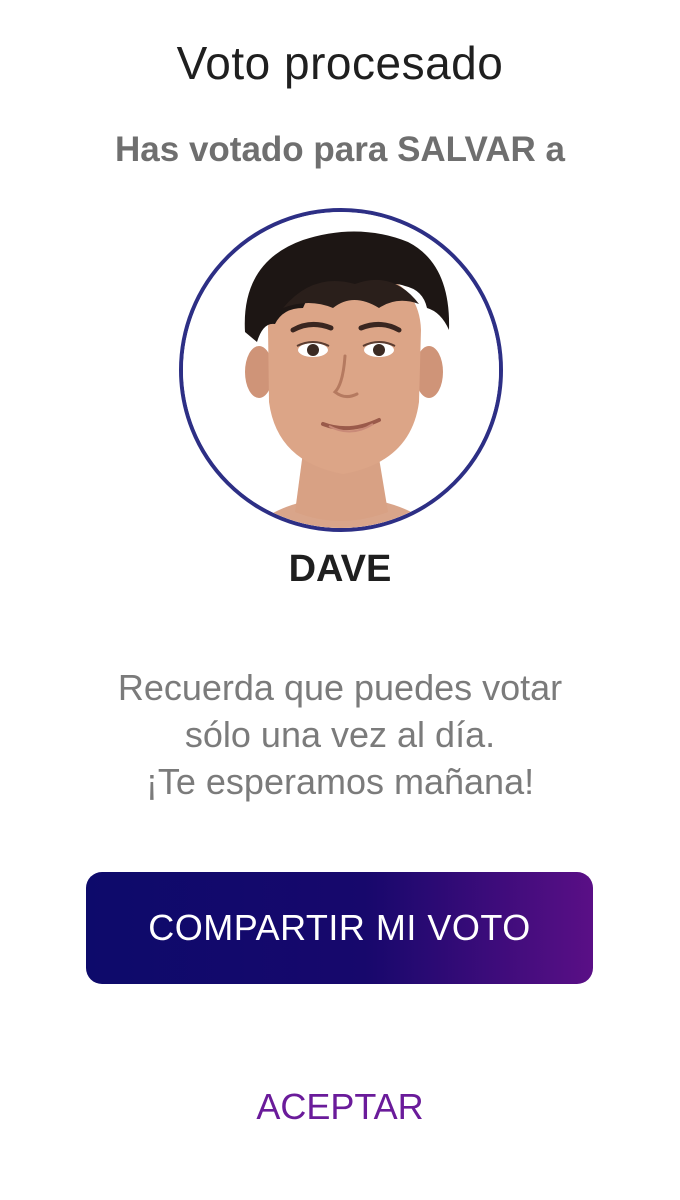 This screenshot has width=680, height=1200. What do you see at coordinates (340, 63) in the screenshot?
I see `page-title: Voto procesado` at bounding box center [340, 63].